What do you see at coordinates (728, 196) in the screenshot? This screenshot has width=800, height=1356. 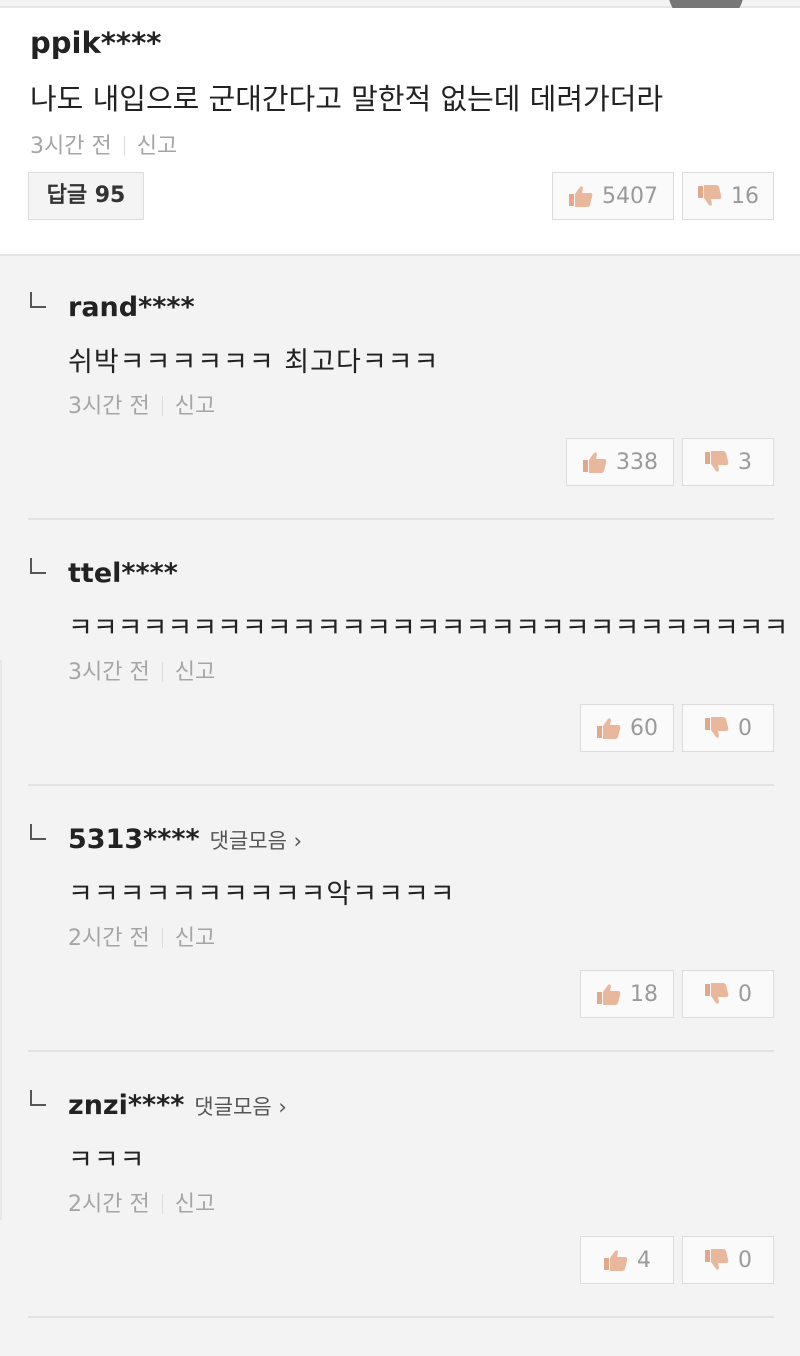 I see `dislike-button: 16` at bounding box center [728, 196].